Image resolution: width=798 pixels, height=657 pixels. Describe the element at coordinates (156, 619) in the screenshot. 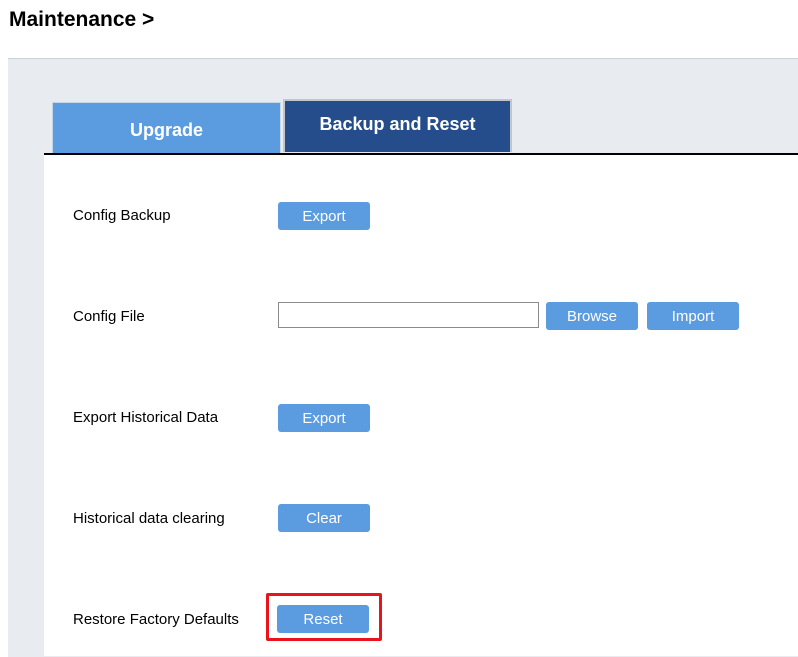

I see `restore-factory-defaults-label: Restore Factory Defaults` at that location.